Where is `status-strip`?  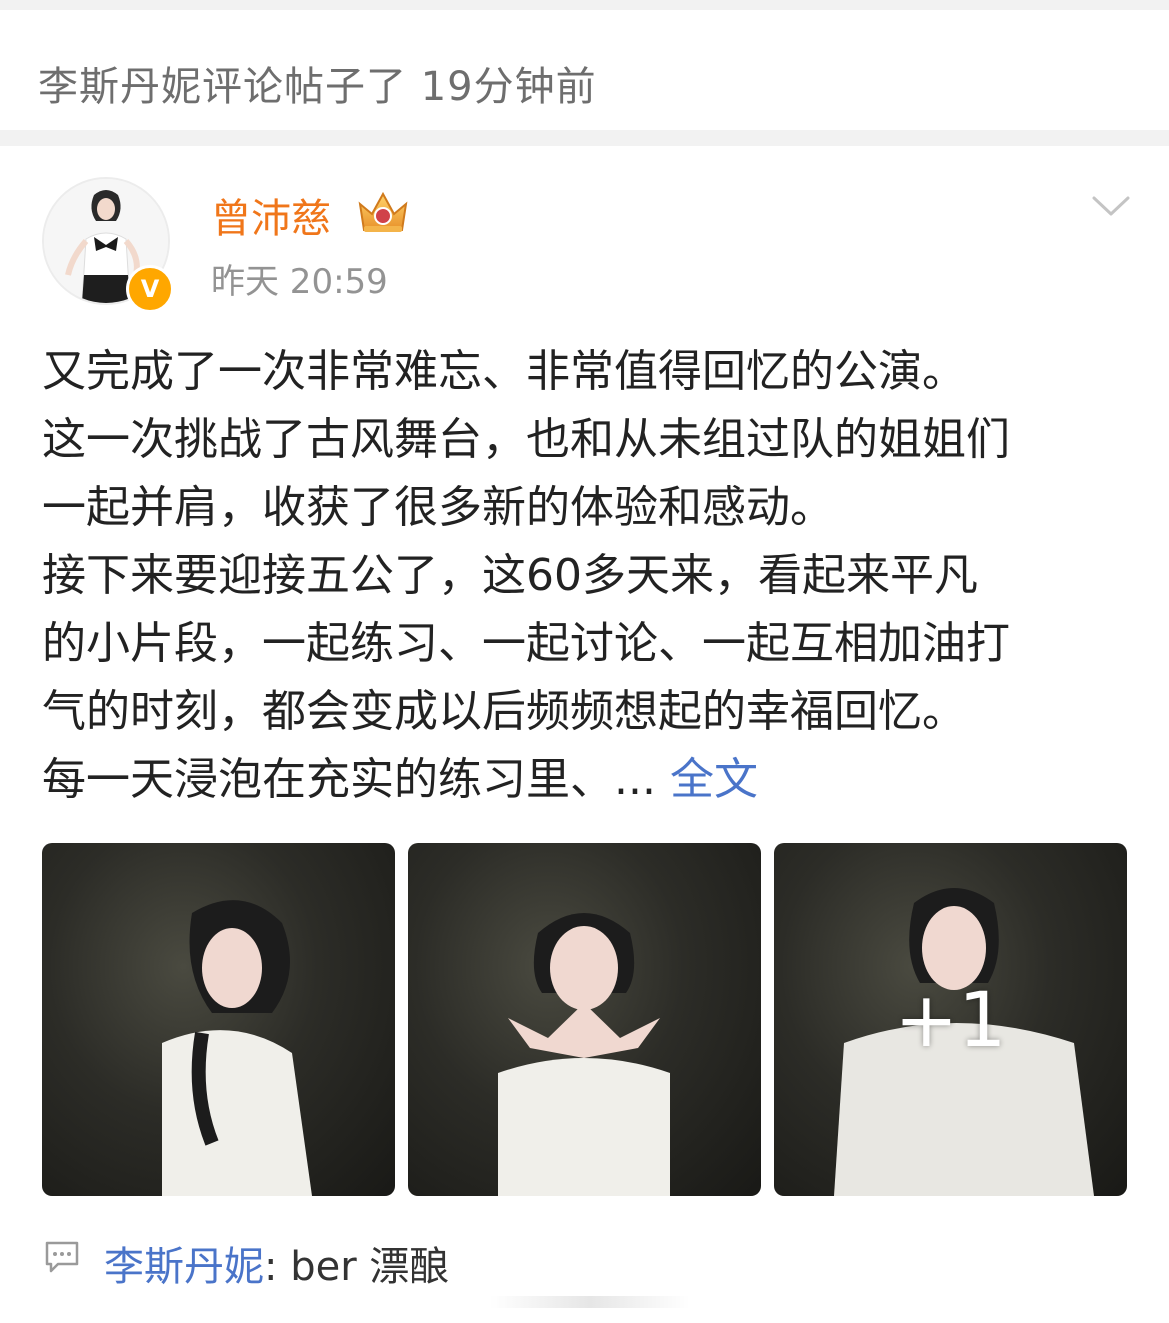
status-strip is located at coordinates (584, 5).